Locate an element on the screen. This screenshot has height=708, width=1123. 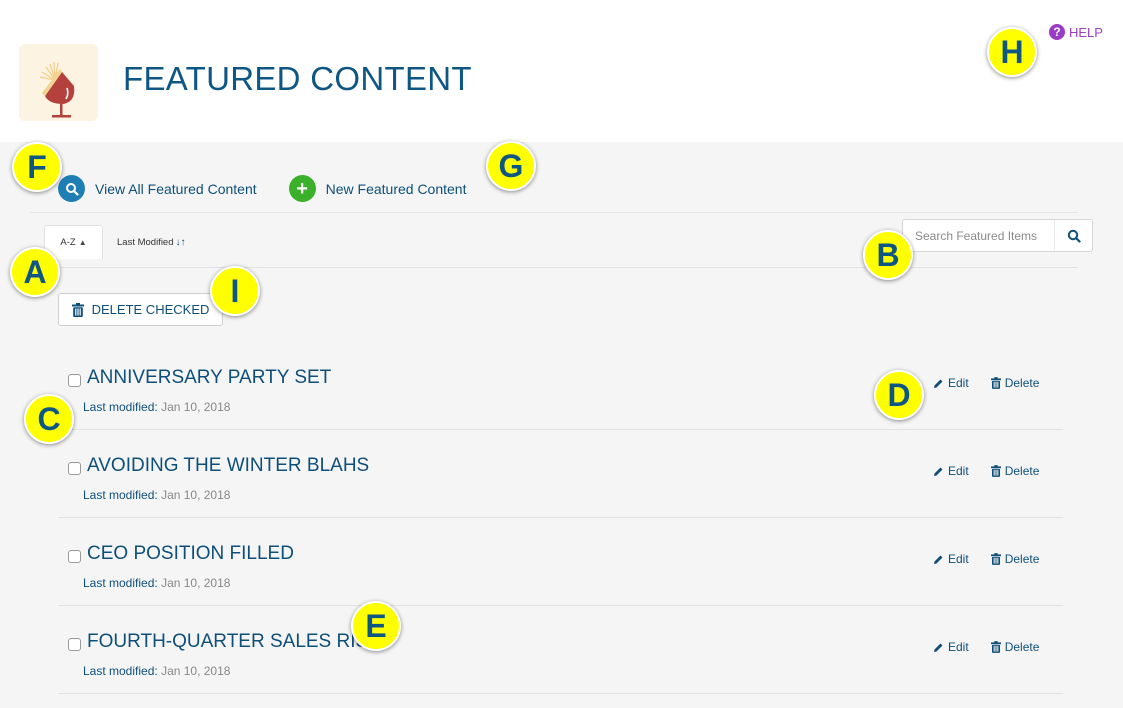
annotation-b: B is located at coordinates (888, 255).